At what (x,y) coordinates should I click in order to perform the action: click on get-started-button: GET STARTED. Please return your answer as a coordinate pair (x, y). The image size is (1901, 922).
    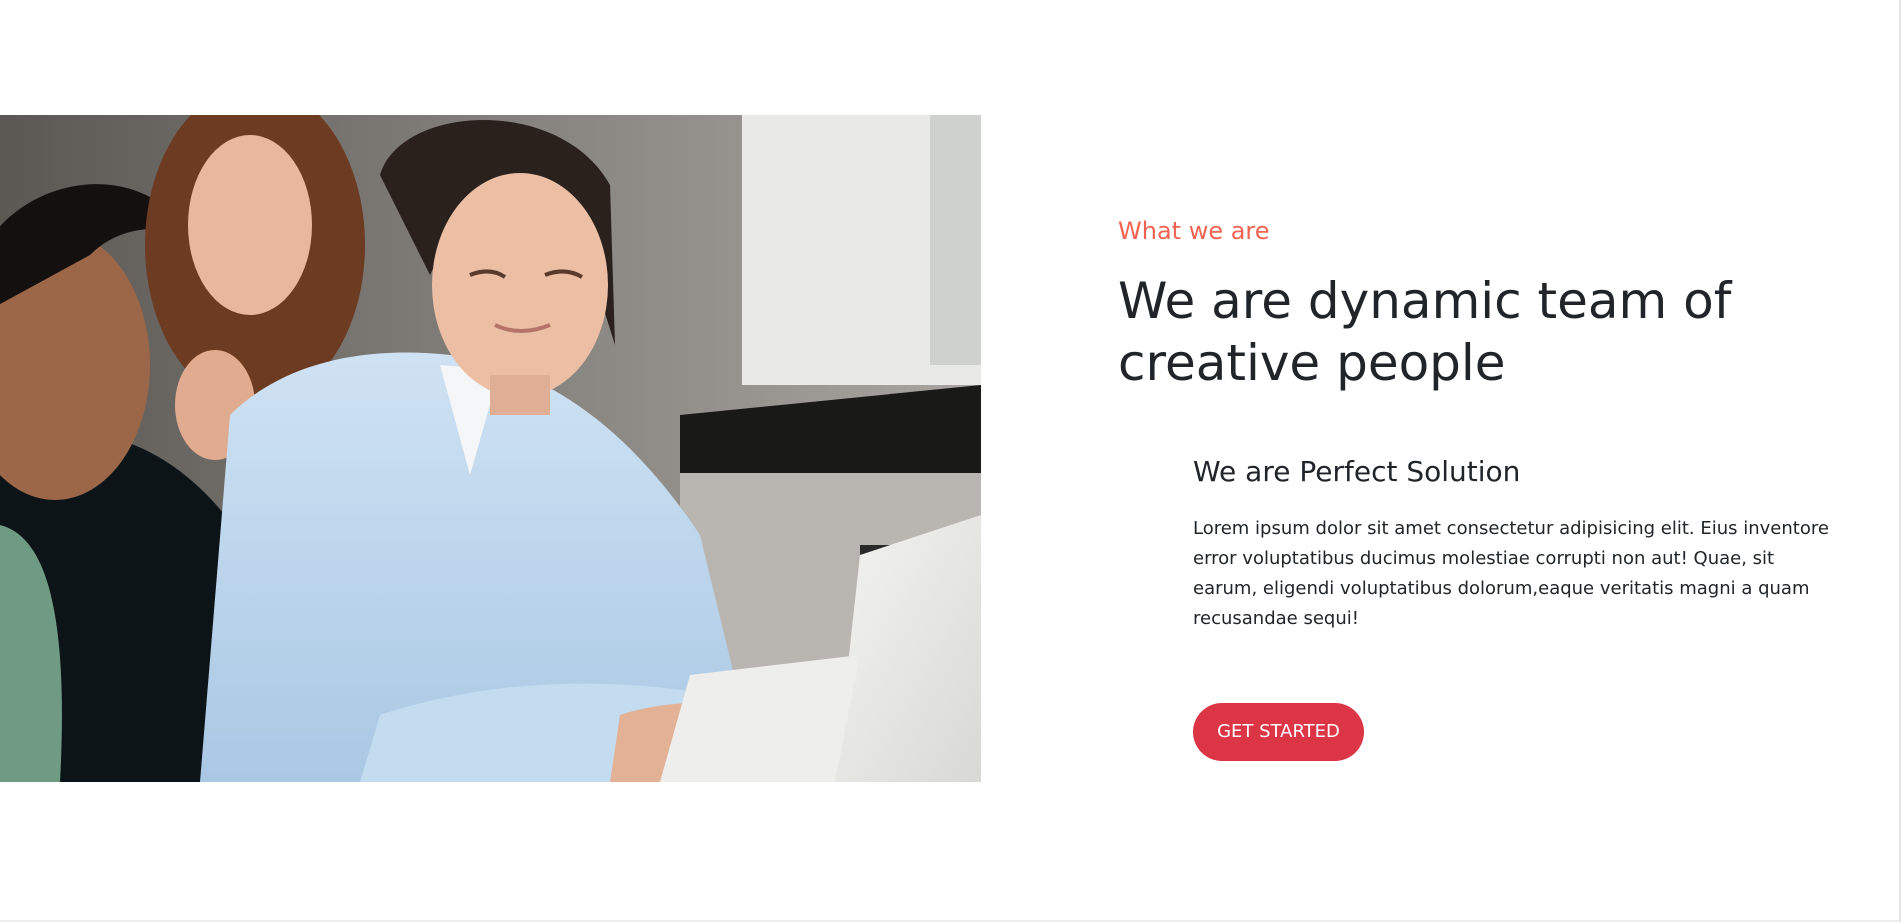
    Looking at the image, I should click on (1278, 732).